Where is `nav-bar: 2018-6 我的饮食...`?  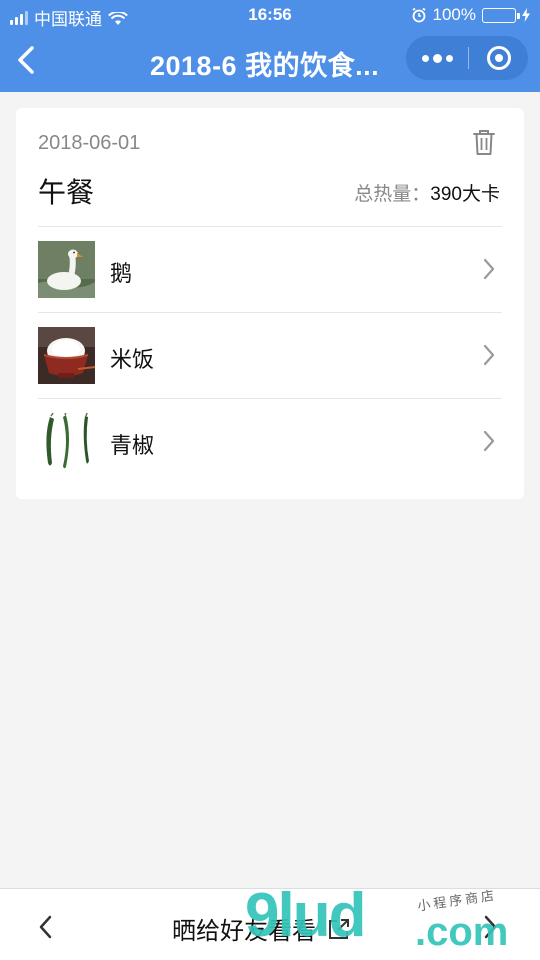 nav-bar: 2018-6 我的饮食... is located at coordinates (270, 61).